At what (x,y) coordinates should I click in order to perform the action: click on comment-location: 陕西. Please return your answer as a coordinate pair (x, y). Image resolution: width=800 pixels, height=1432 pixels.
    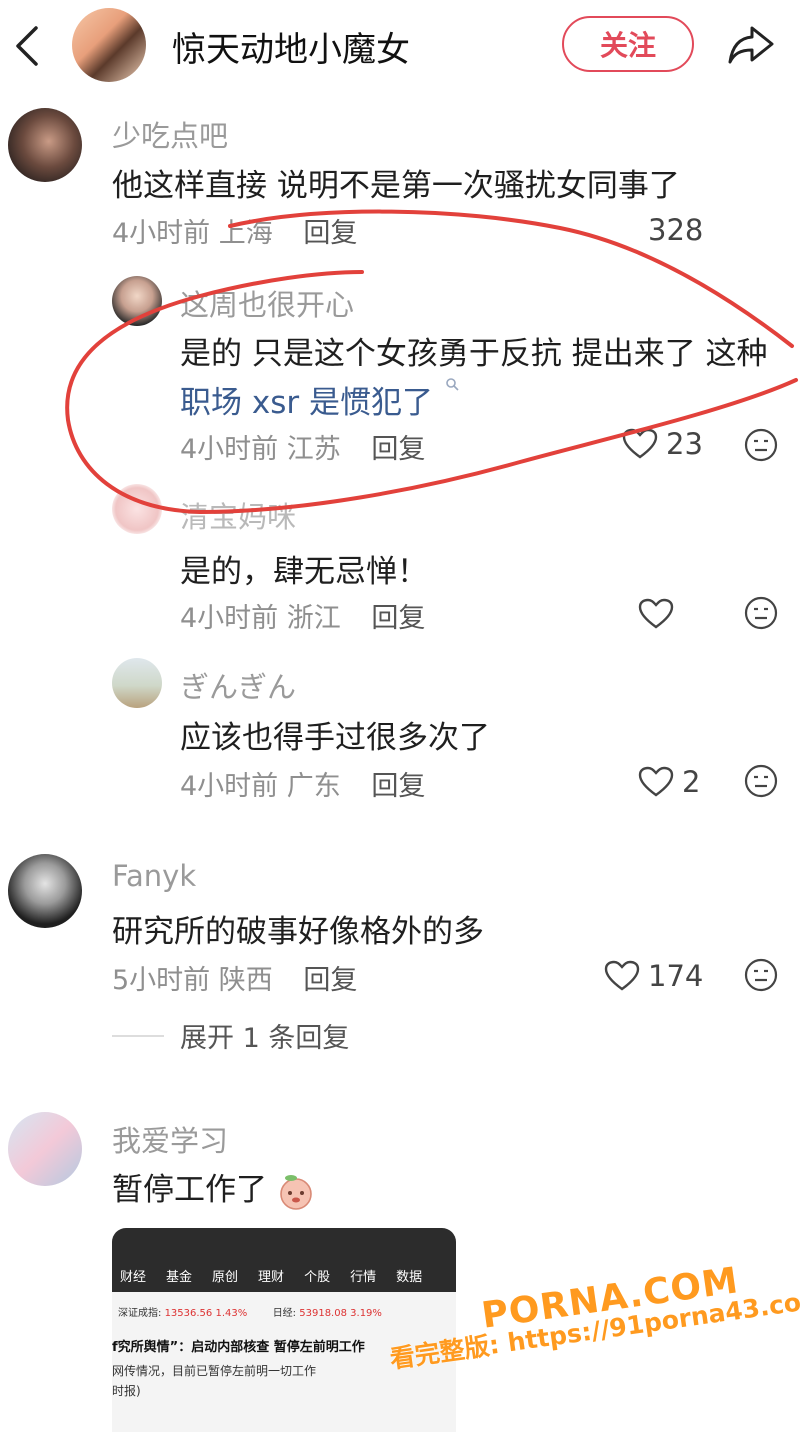
    Looking at the image, I should click on (245, 980).